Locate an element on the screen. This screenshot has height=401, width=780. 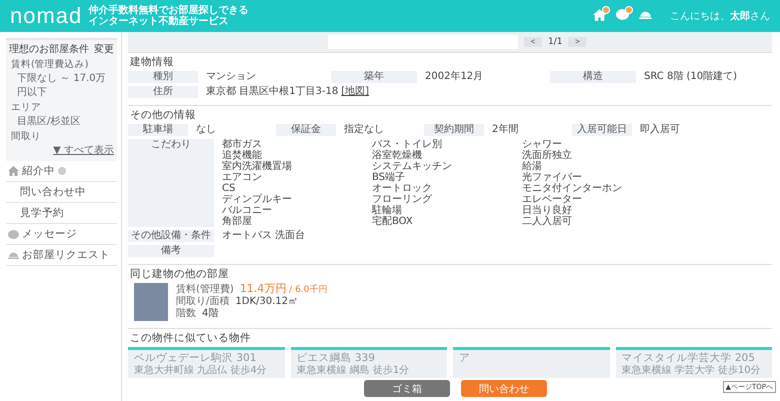
field-label: 保証金 is located at coordinates (306, 130).